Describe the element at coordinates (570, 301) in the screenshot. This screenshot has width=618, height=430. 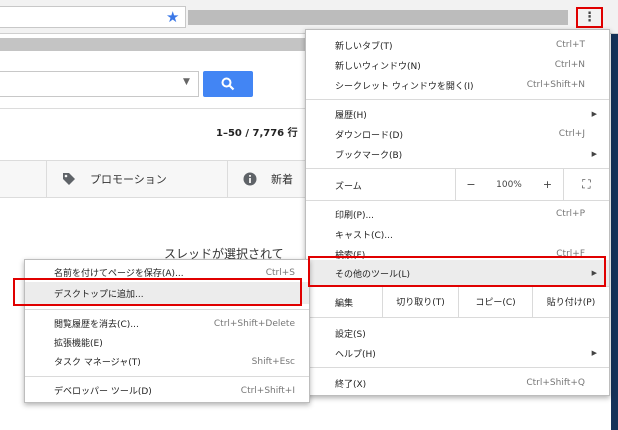
I see `paste-button: 貼り付け(P)` at that location.